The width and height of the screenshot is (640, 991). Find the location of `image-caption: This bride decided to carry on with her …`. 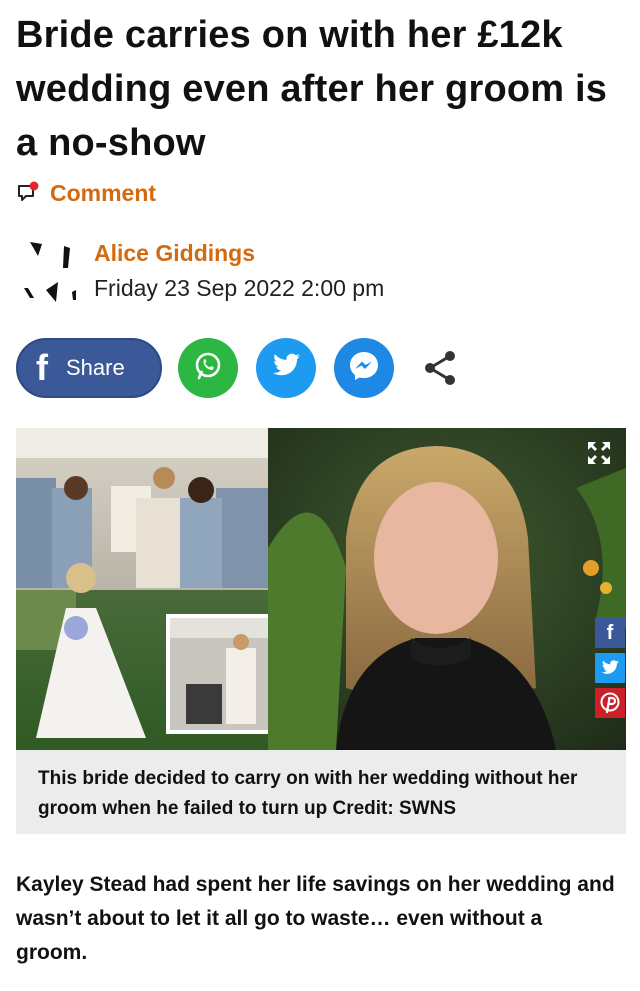

image-caption: This bride decided to carry on with her … is located at coordinates (321, 792).